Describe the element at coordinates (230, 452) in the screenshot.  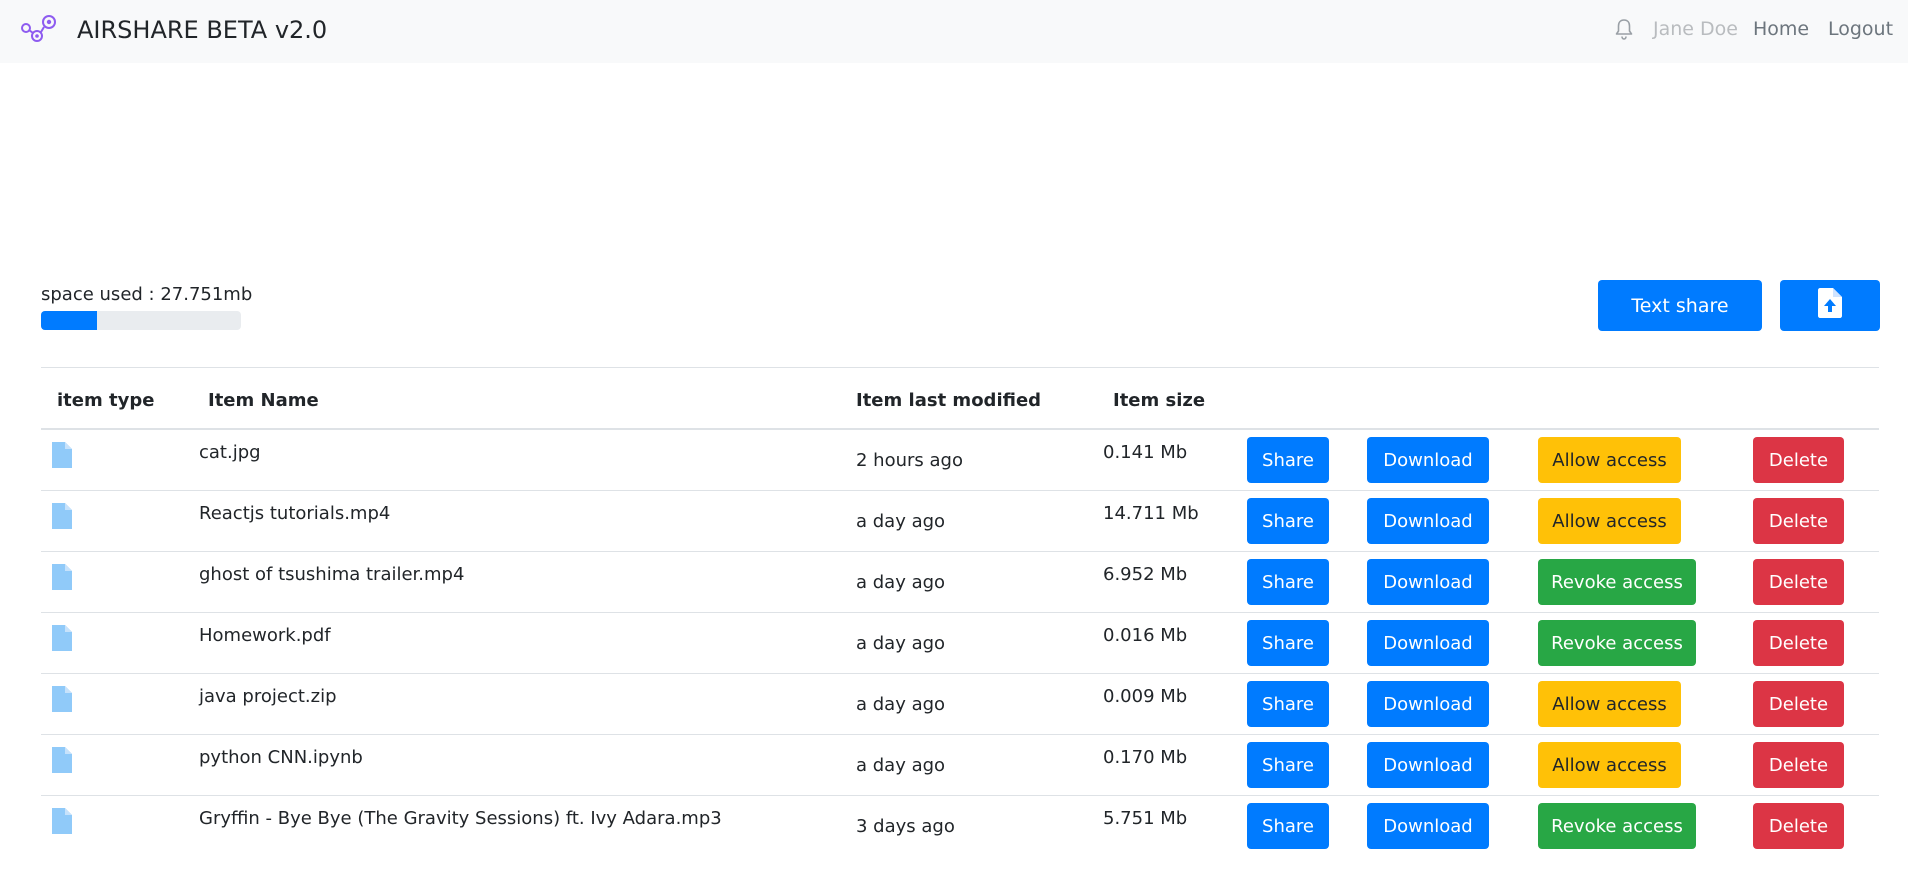
I see `item-name: cat.jpg` at that location.